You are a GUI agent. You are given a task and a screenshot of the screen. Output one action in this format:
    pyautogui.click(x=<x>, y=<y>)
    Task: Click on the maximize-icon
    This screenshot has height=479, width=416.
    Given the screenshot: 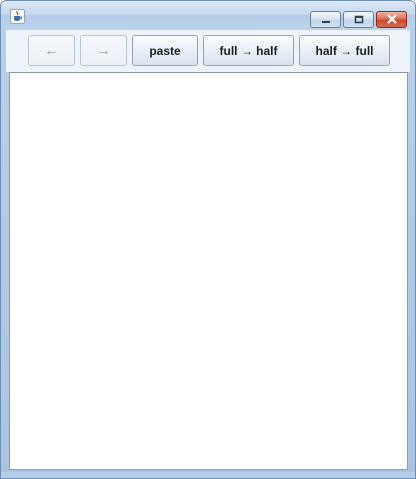 What is the action you would take?
    pyautogui.click(x=359, y=20)
    